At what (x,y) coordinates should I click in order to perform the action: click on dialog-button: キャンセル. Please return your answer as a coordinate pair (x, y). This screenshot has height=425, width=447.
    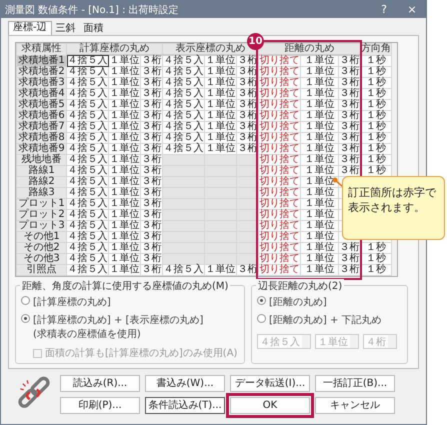
    Looking at the image, I should click on (355, 405).